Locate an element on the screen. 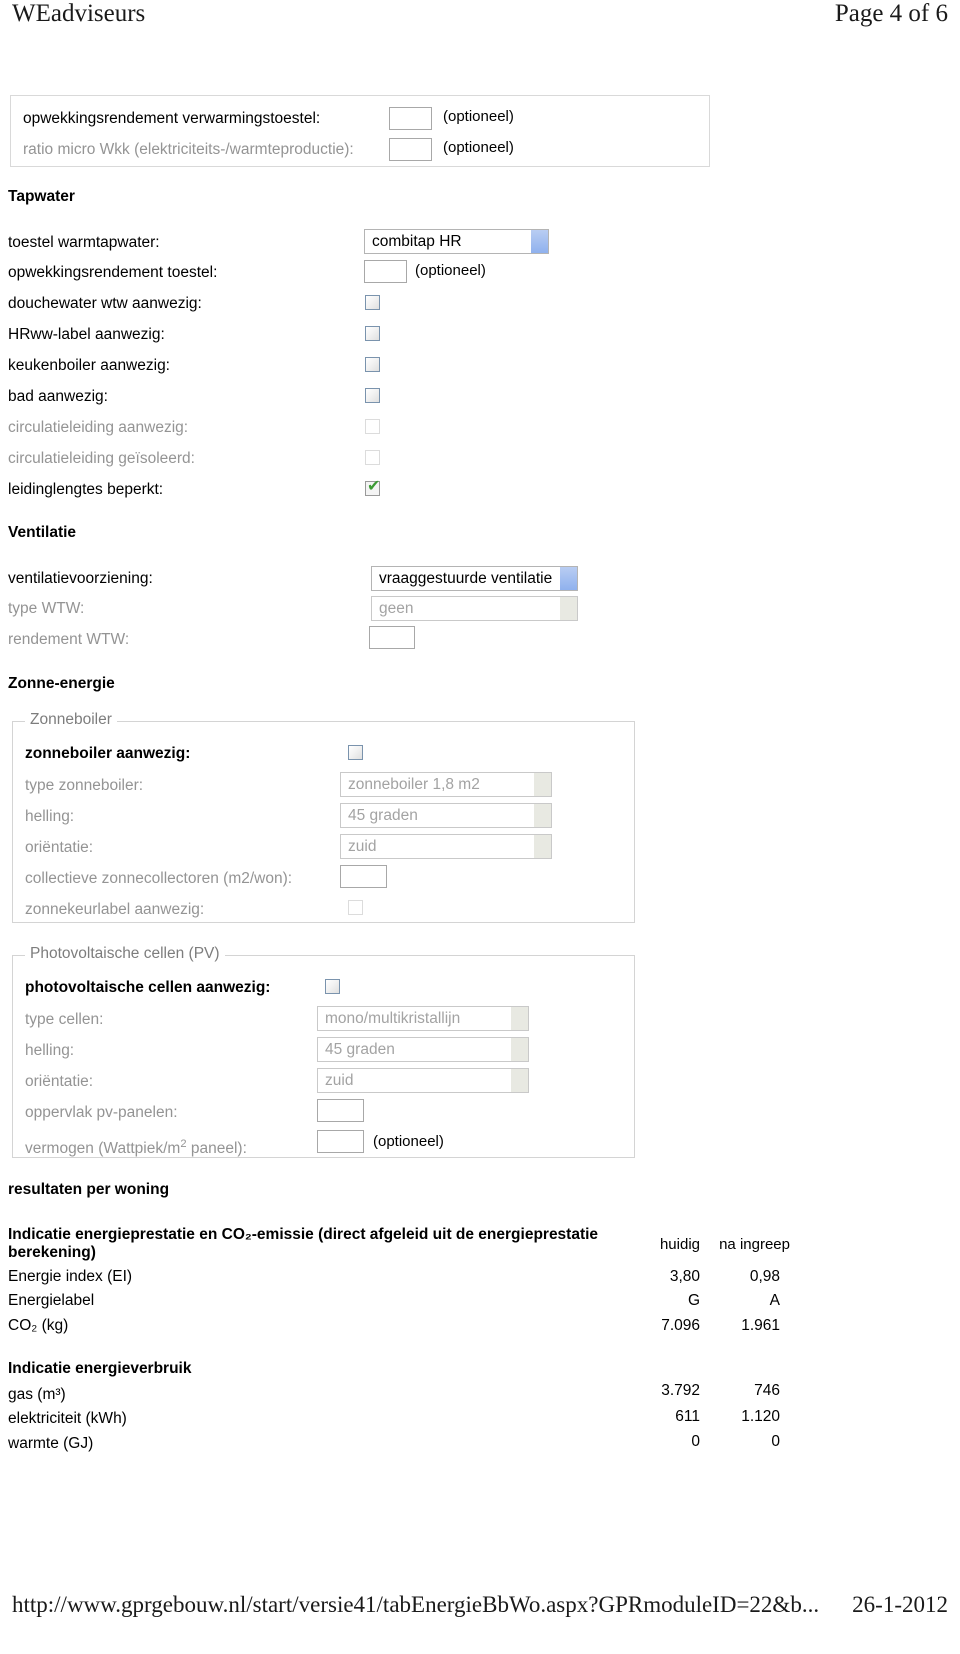 The height and width of the screenshot is (1654, 960). type-wtw-label: type WTW: is located at coordinates (46, 608).